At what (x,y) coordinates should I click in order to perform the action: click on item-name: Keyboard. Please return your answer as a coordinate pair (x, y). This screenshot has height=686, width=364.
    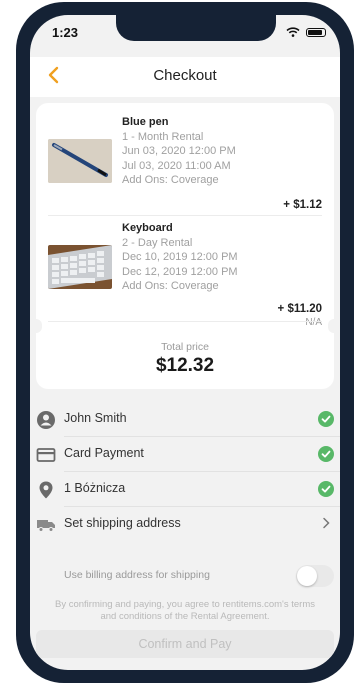
    Looking at the image, I should click on (147, 228).